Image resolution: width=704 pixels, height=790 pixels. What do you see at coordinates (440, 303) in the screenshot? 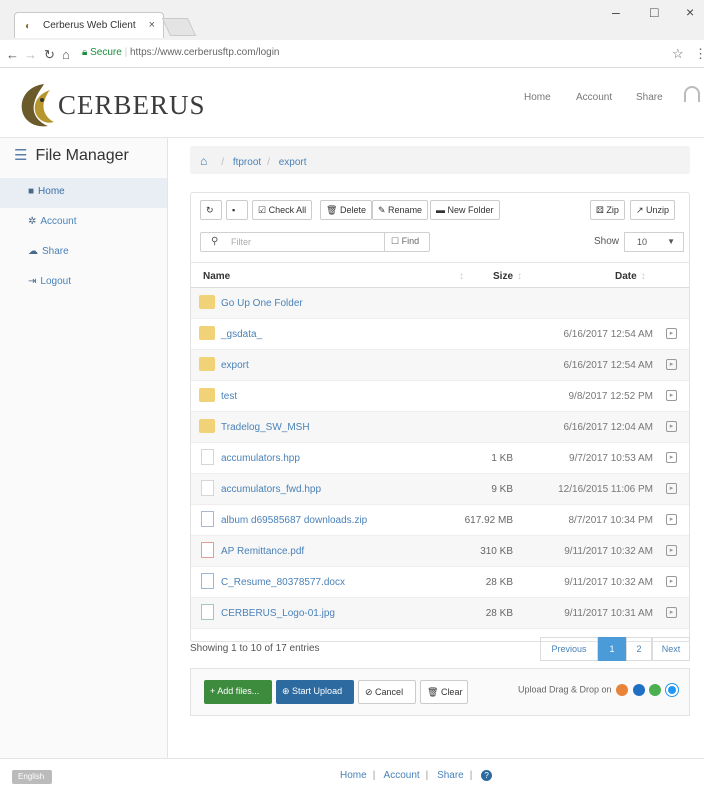
I see `table-row: Go Up One Folder` at bounding box center [440, 303].